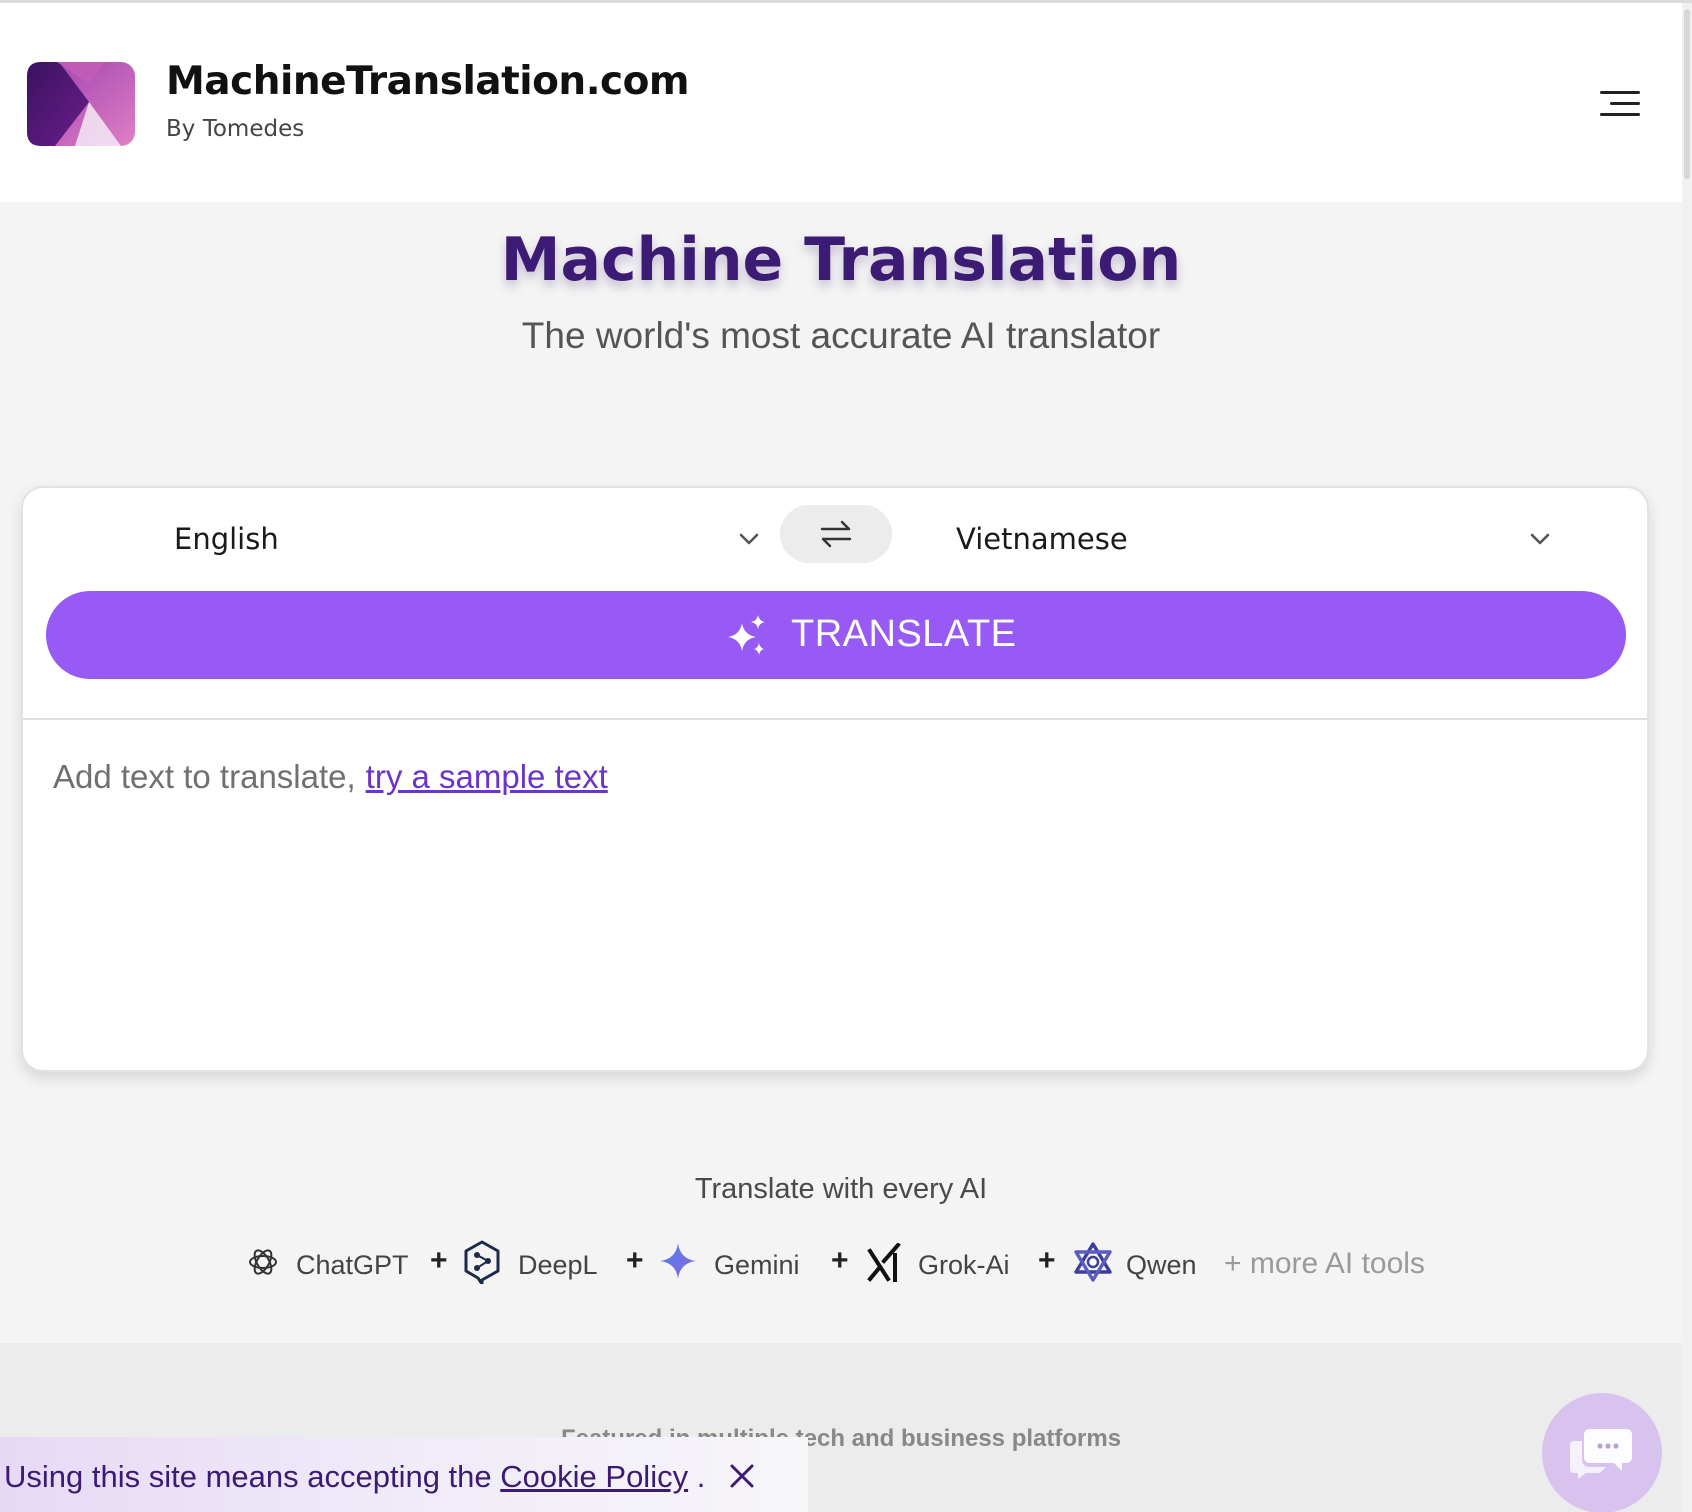  Describe the element at coordinates (835, 719) in the screenshot. I see `divider` at that location.